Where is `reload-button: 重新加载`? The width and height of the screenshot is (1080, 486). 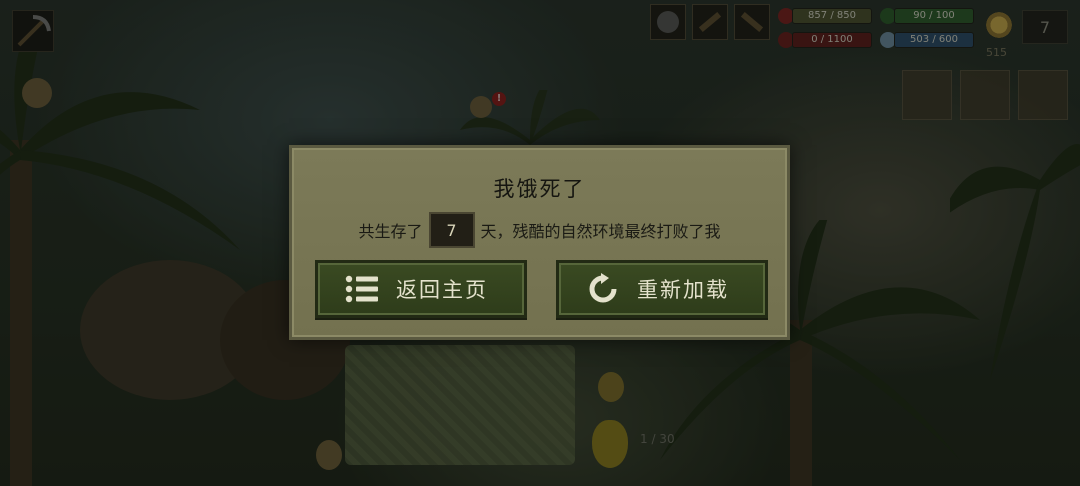 reload-button: 重新加载 is located at coordinates (662, 289).